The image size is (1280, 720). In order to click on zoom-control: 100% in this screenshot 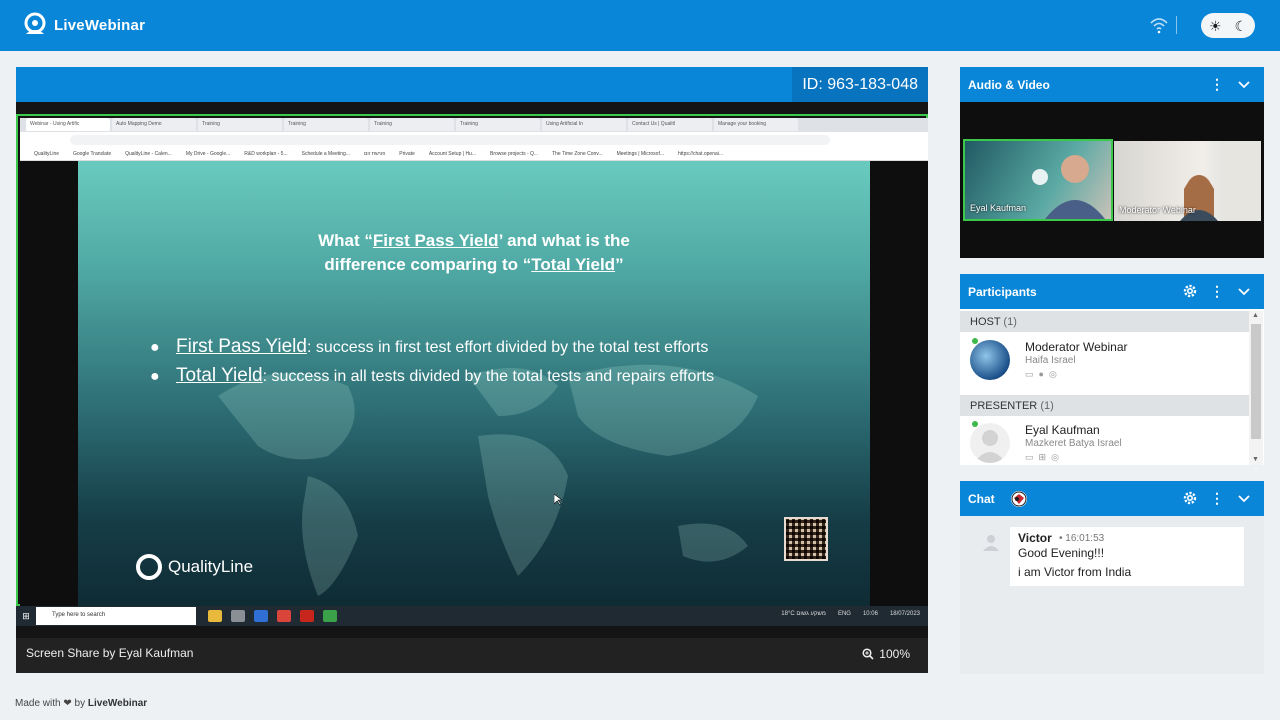, I will do `click(886, 654)`.